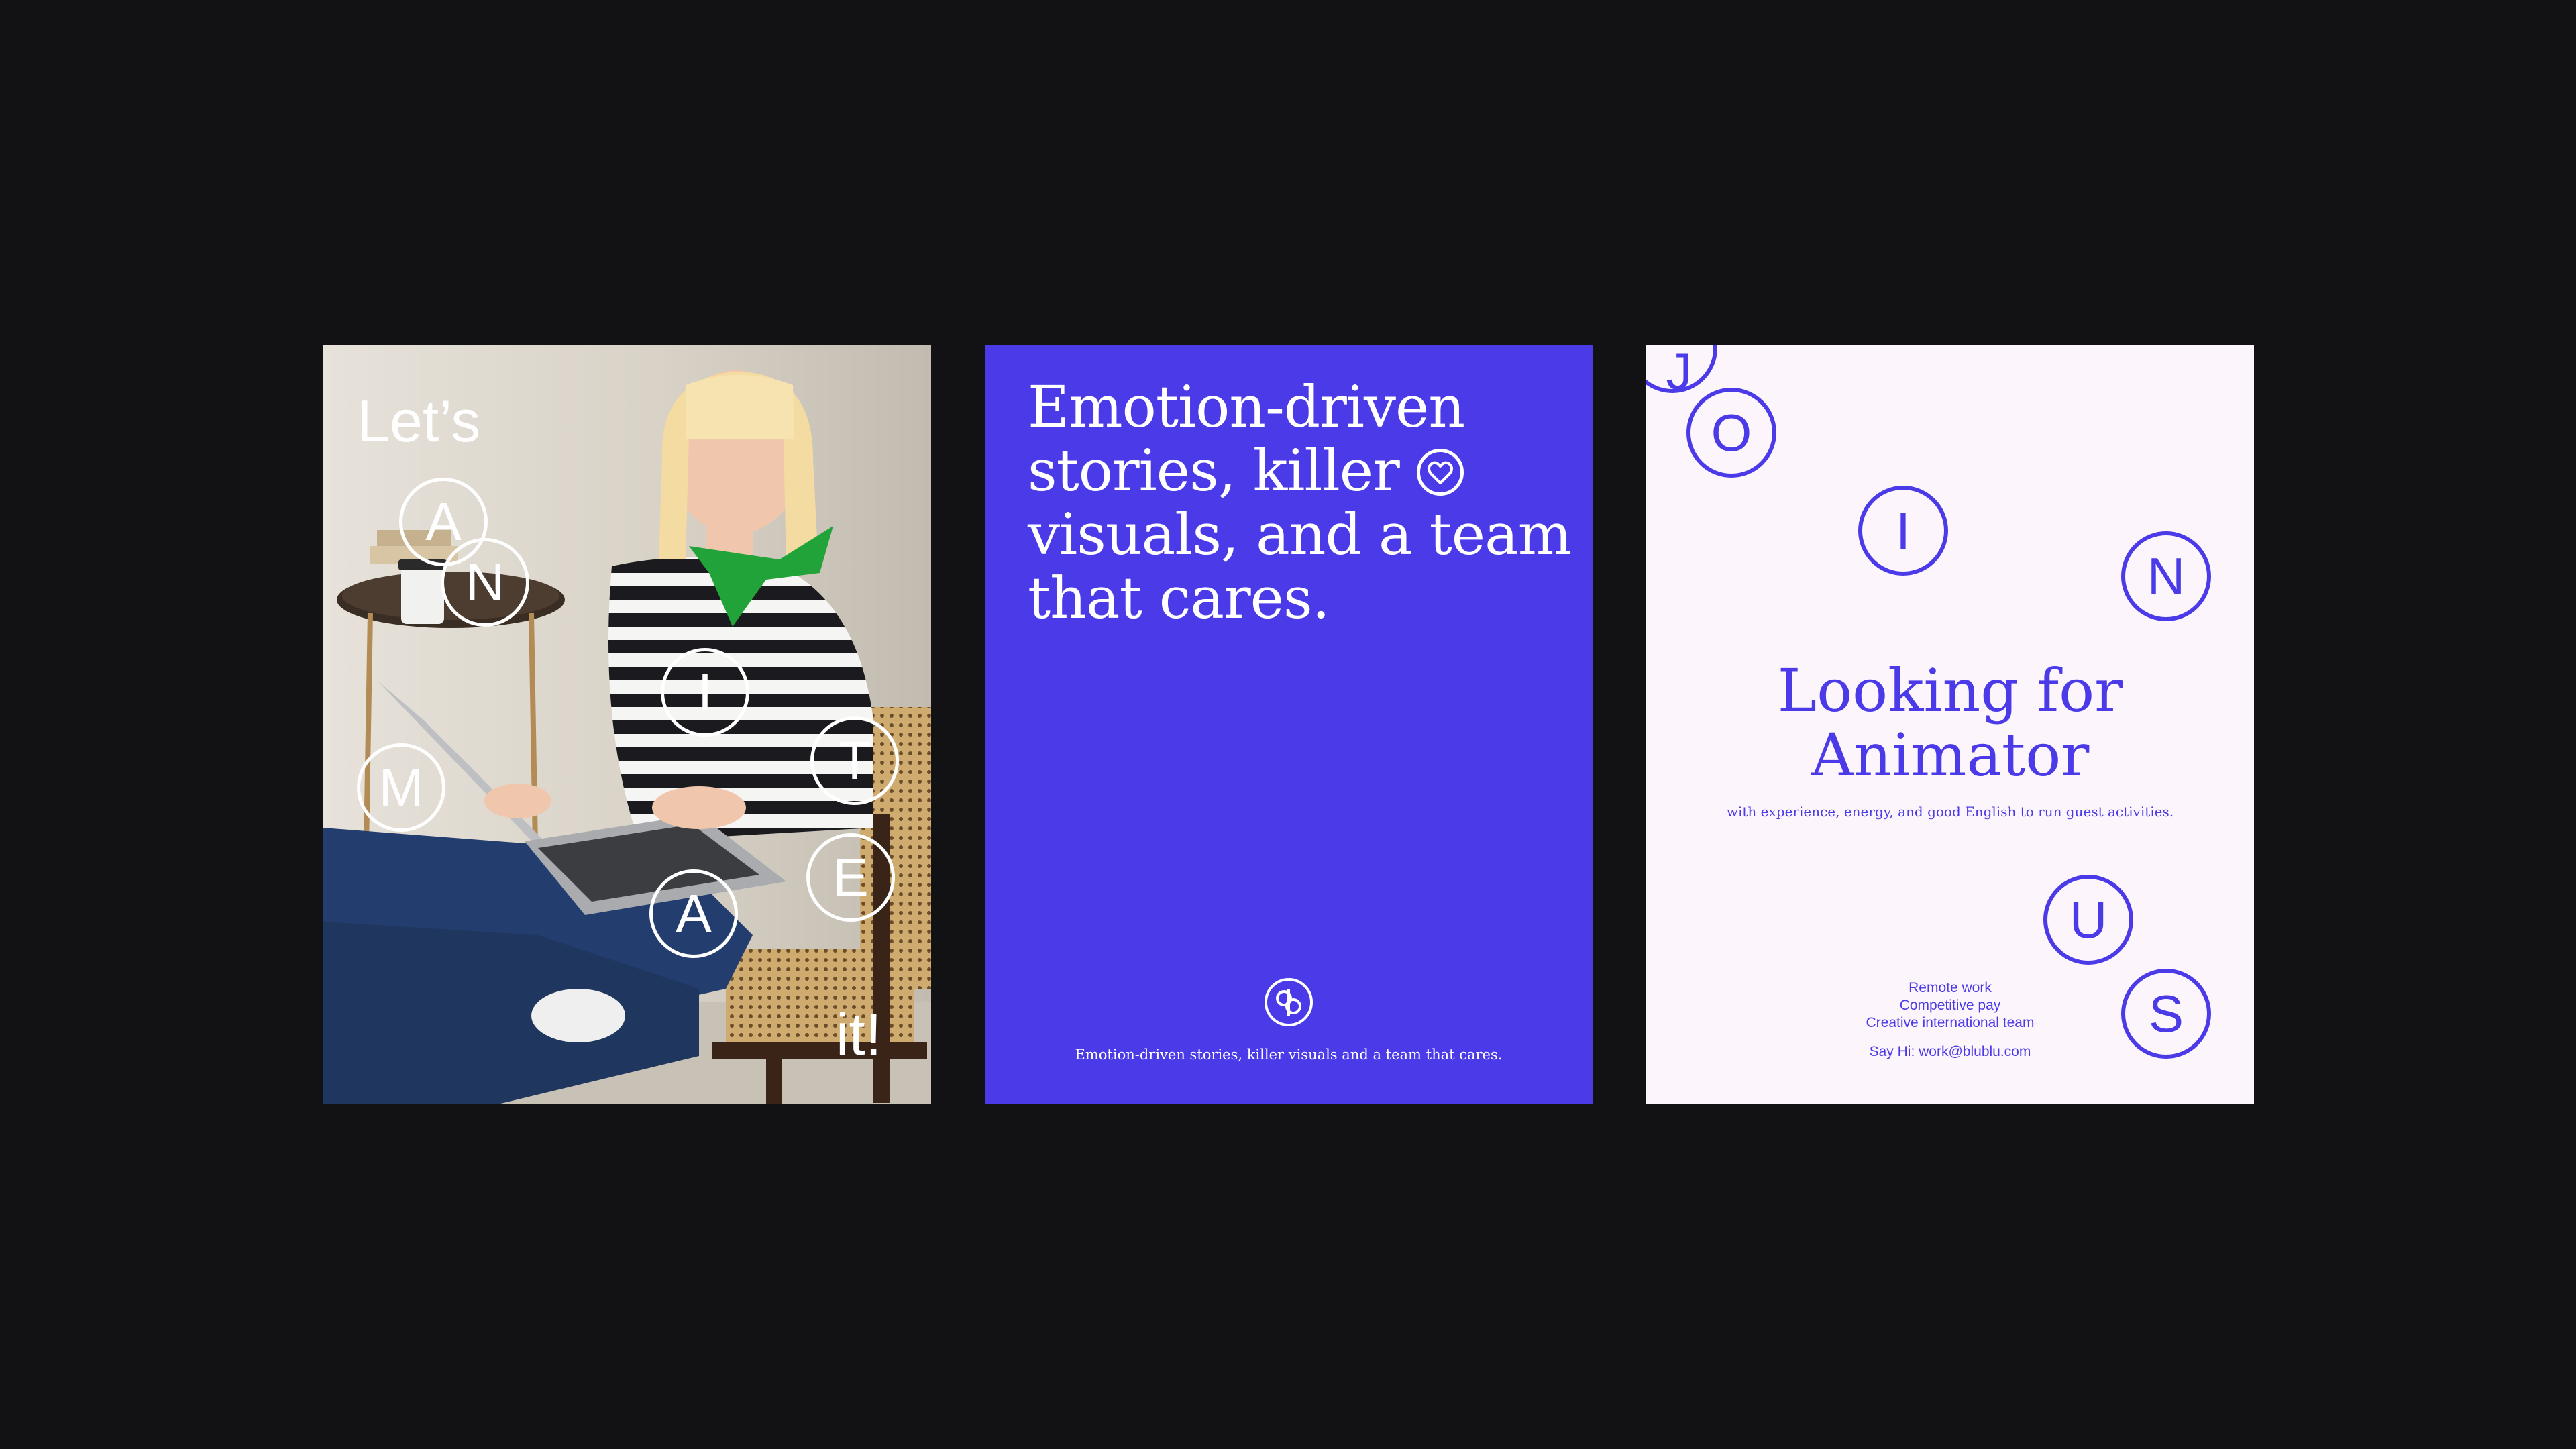 The image size is (2576, 1449). What do you see at coordinates (1950, 690) in the screenshot?
I see `job-title-line-1: Looking for` at bounding box center [1950, 690].